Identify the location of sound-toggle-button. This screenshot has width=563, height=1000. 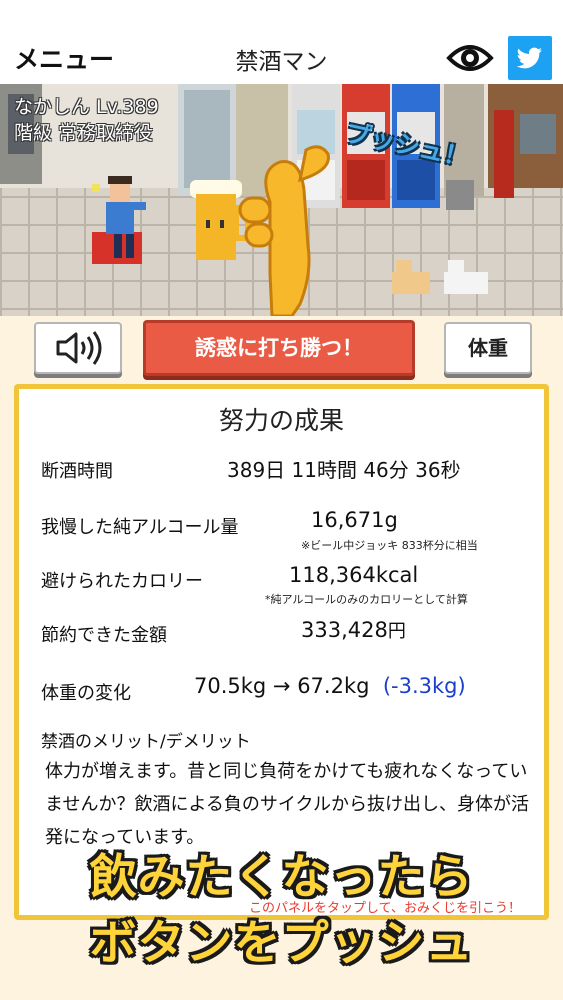
(78, 348).